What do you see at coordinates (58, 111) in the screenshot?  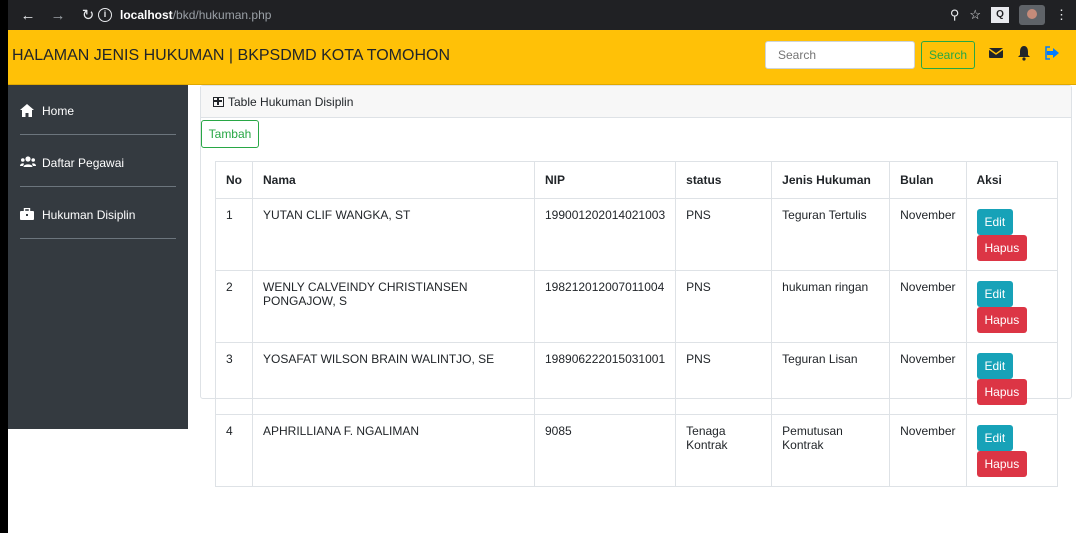 I see `sidebar-item-label: Home` at bounding box center [58, 111].